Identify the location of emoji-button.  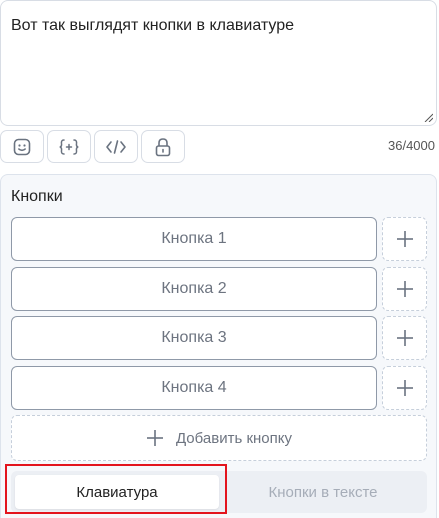
(22, 146).